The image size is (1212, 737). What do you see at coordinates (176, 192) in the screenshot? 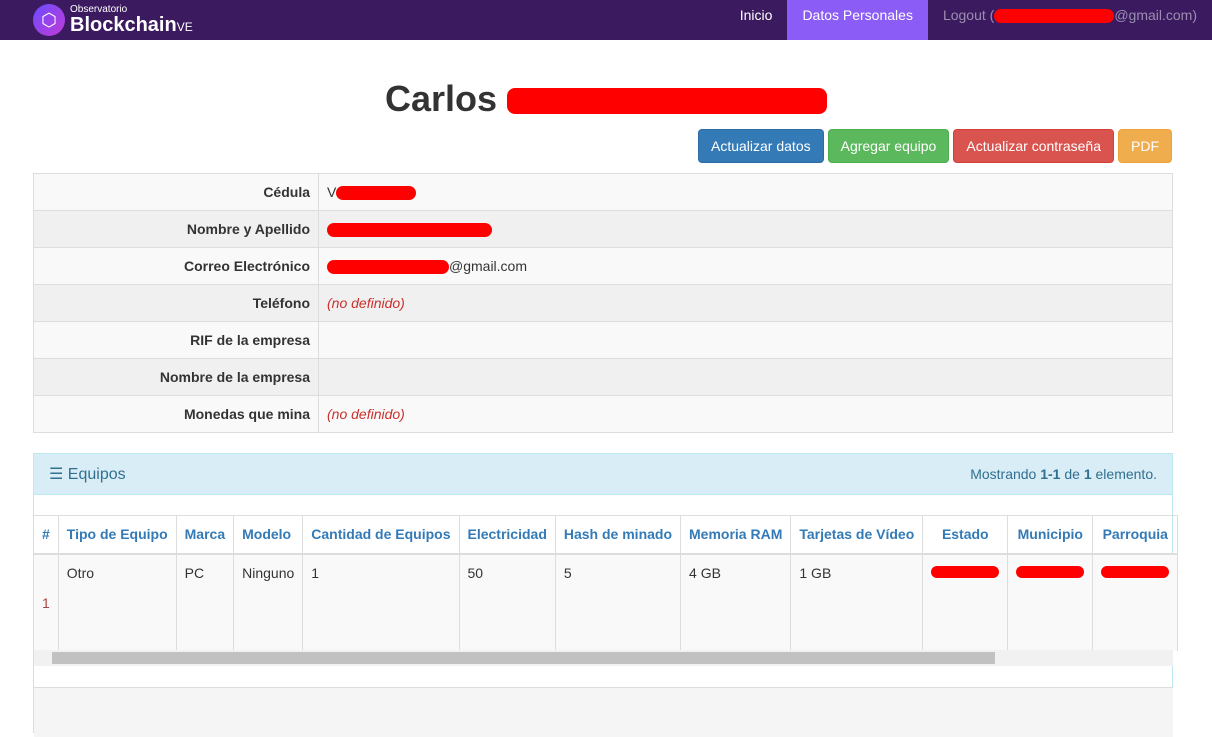
I see `detail-label: Cédula` at bounding box center [176, 192].